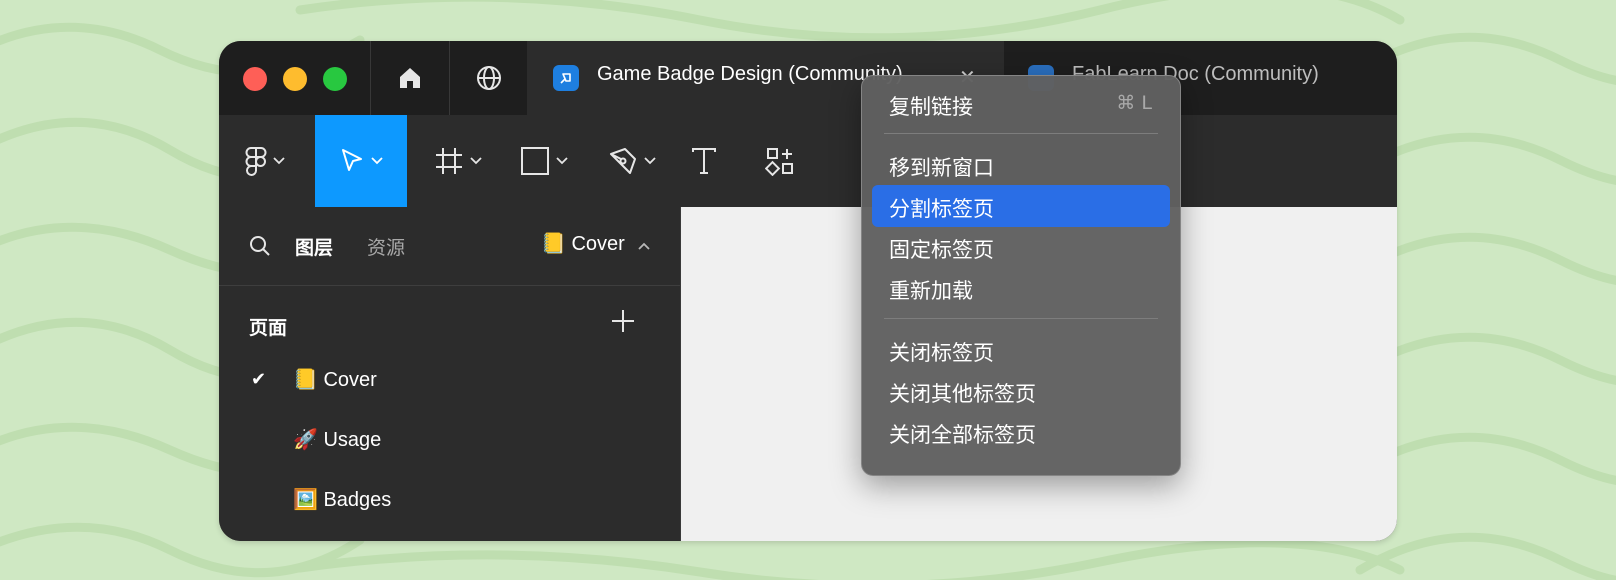 The image size is (1616, 580). I want to click on page-item-cover: ✔ 📒 Cover, so click(449, 381).